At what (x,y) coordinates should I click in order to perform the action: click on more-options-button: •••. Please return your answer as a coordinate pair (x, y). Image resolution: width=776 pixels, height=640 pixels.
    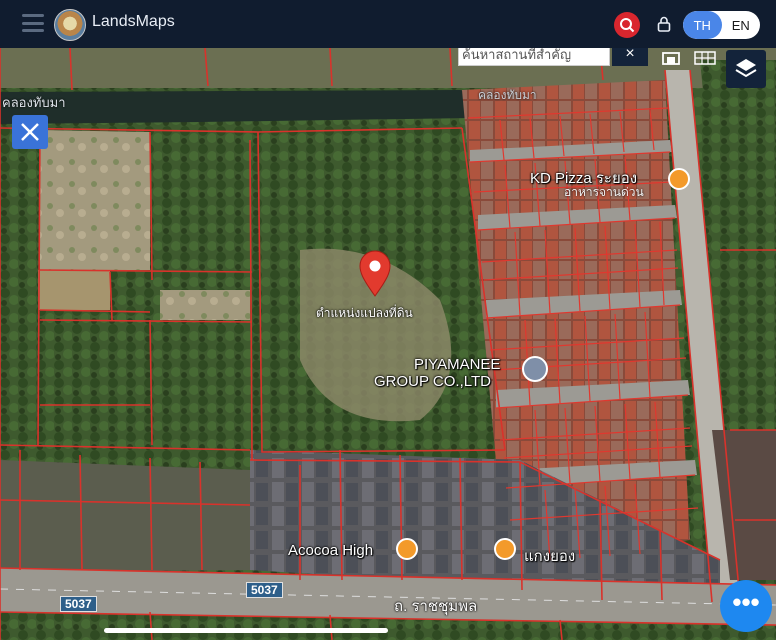
    Looking at the image, I should click on (746, 606).